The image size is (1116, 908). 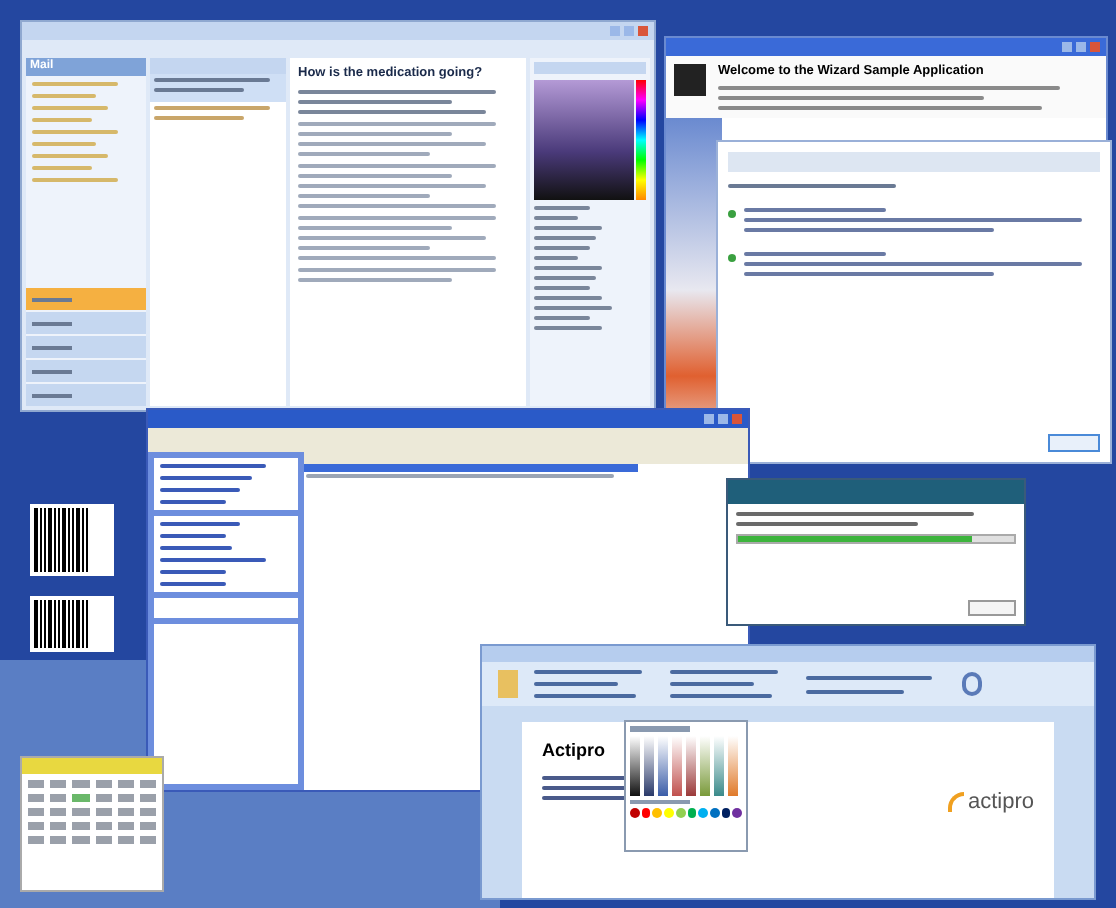 I want to click on wizard-logo-icon, so click(x=690, y=80).